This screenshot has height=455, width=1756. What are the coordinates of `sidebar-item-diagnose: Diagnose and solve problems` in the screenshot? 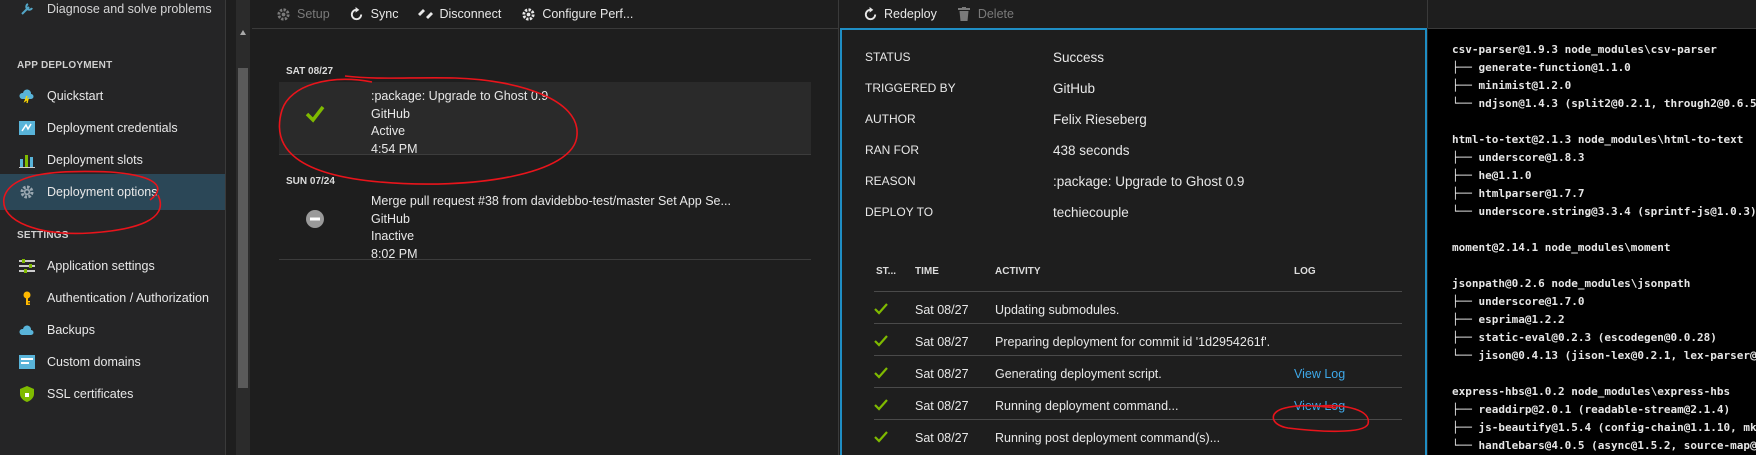 It's located at (112, 13).